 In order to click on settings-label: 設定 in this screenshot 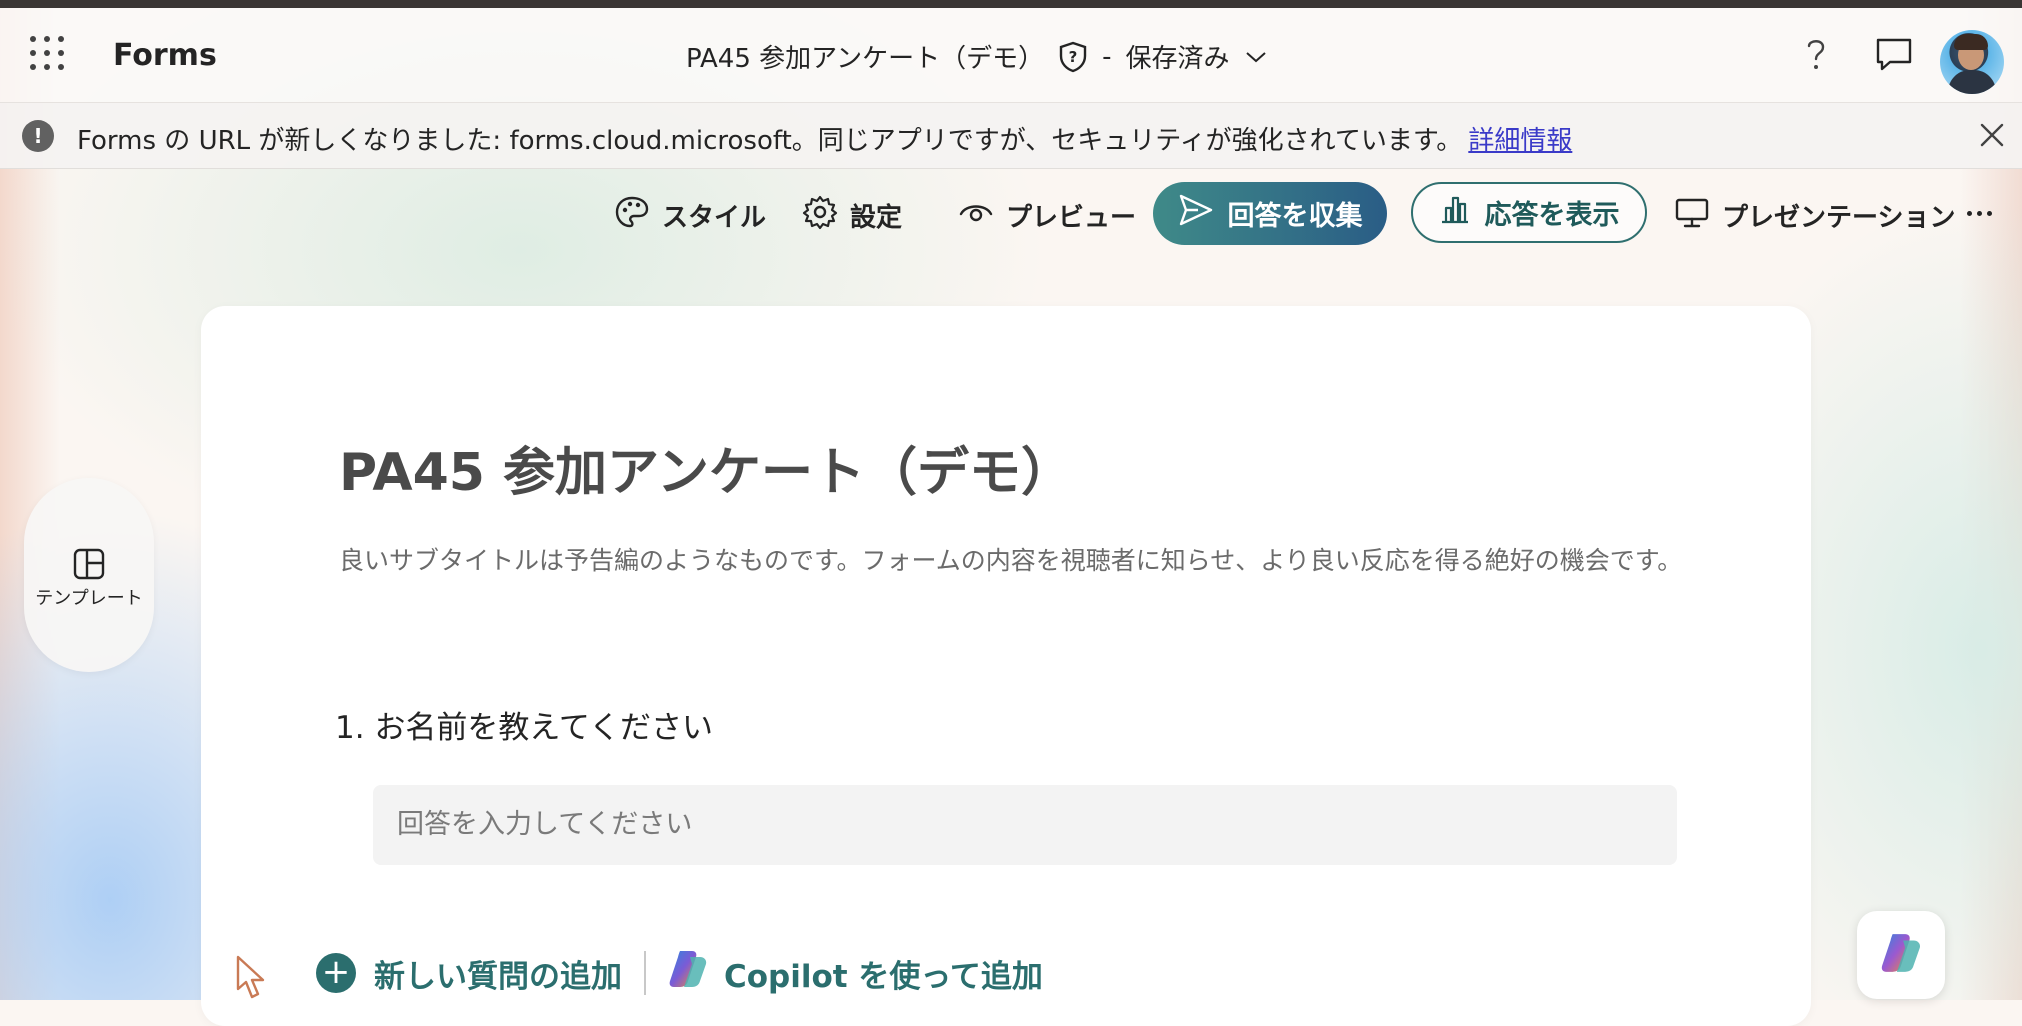, I will do `click(876, 217)`.